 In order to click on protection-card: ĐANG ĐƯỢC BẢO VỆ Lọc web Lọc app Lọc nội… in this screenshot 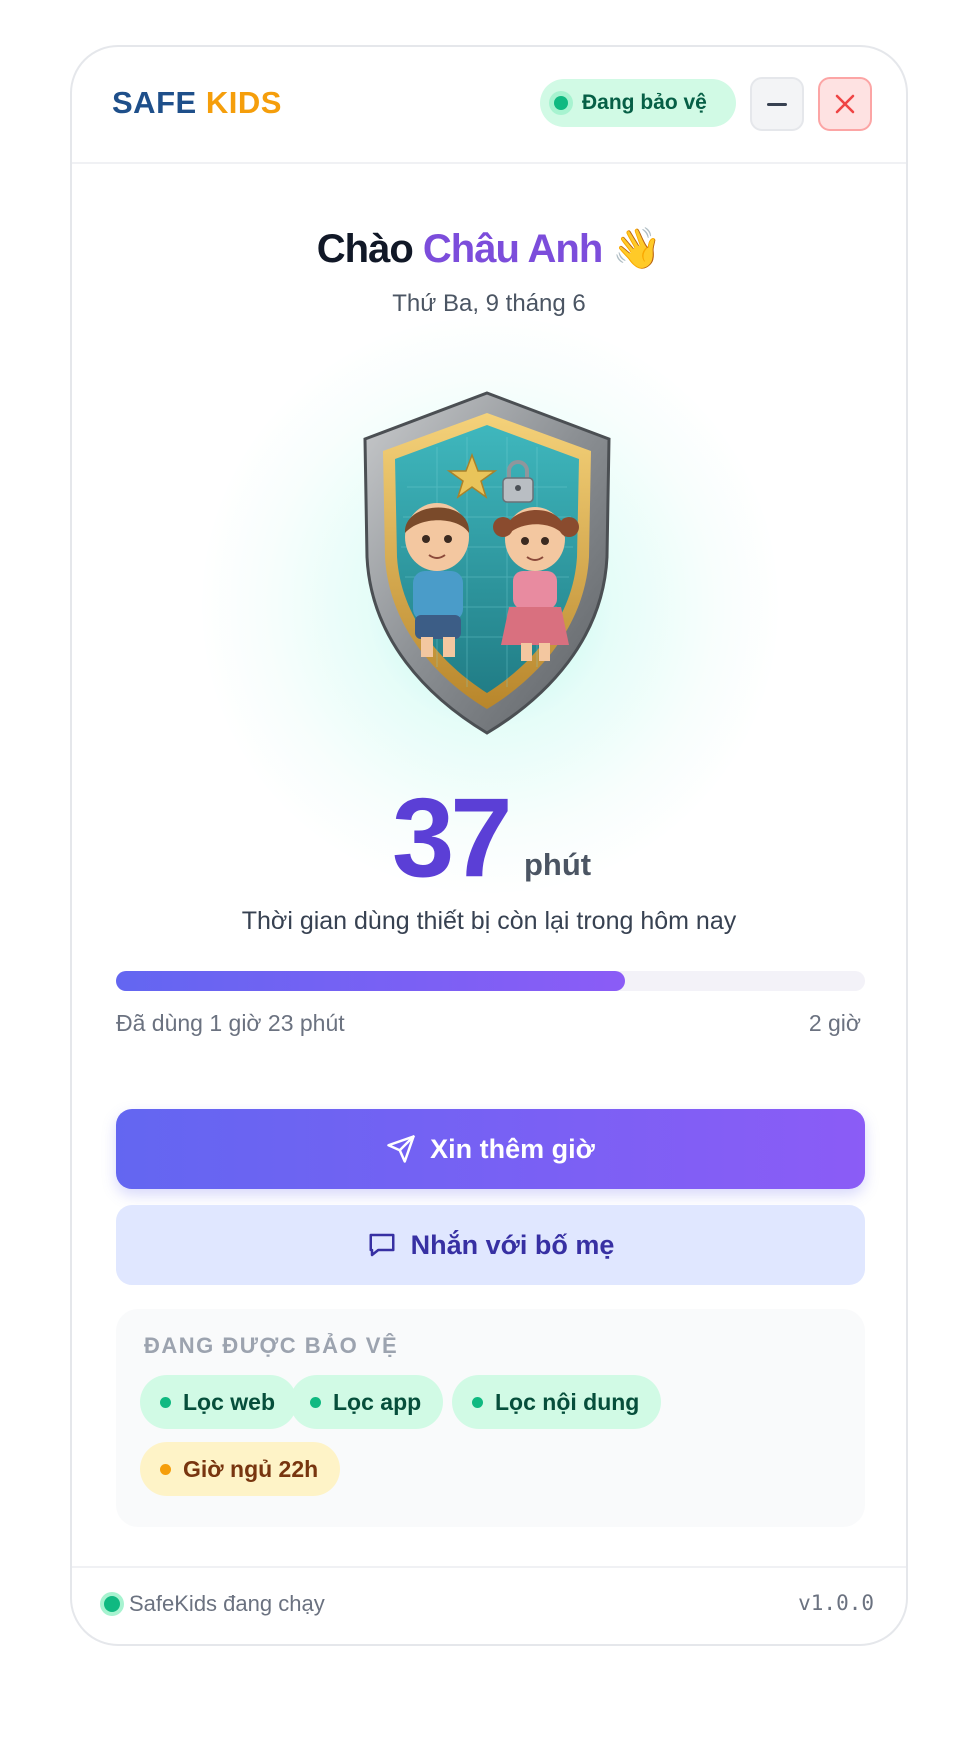, I will do `click(490, 1418)`.